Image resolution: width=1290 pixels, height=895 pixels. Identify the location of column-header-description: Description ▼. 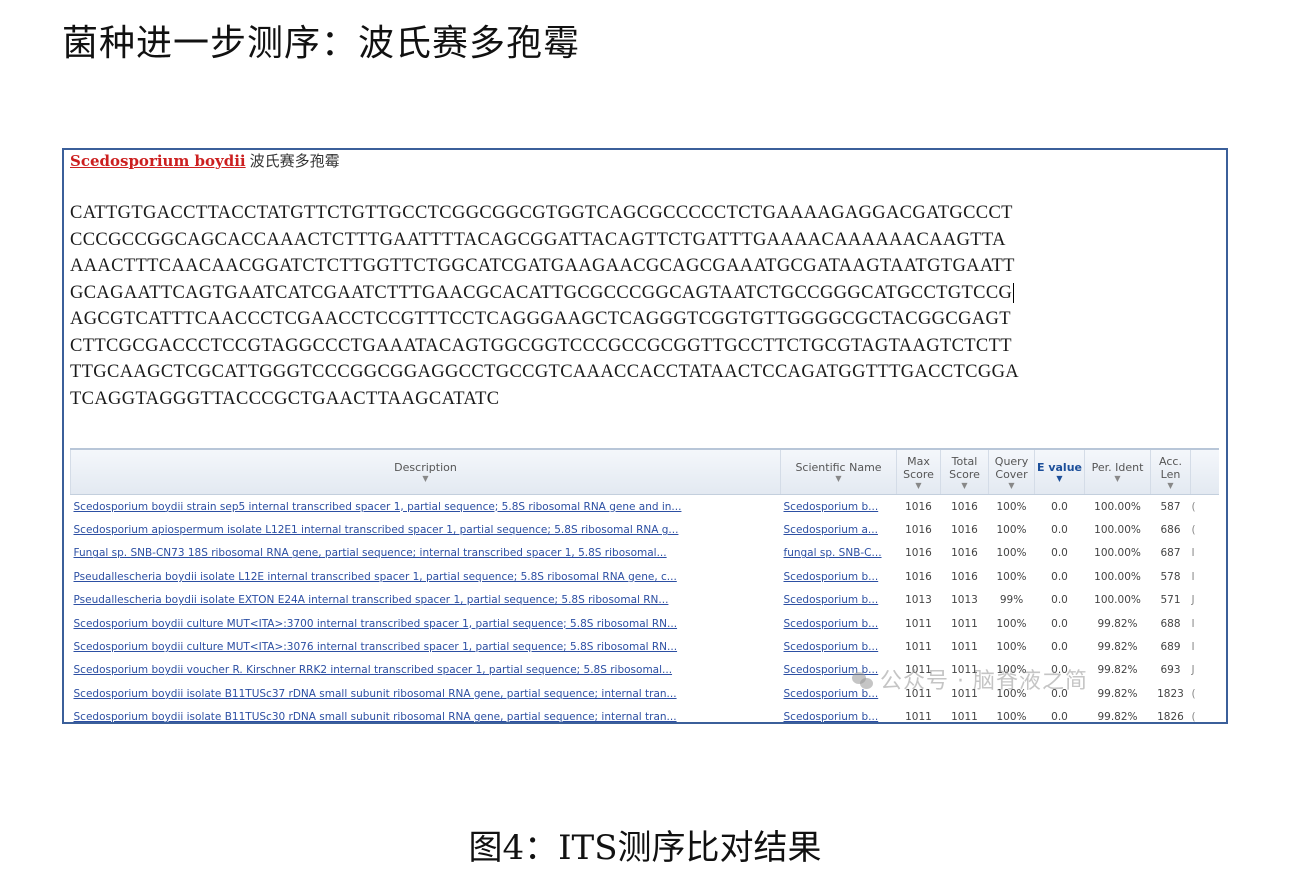
(425, 471).